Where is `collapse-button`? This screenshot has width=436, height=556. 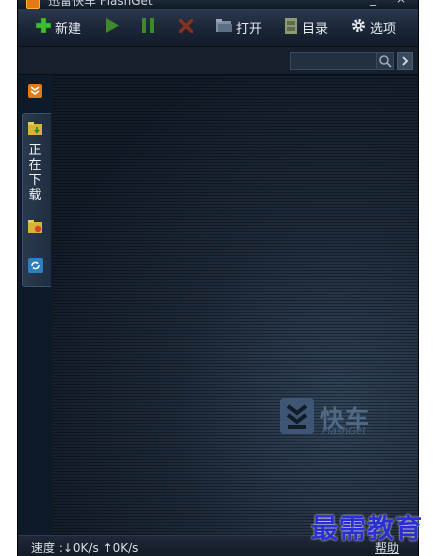 collapse-button is located at coordinates (35, 92).